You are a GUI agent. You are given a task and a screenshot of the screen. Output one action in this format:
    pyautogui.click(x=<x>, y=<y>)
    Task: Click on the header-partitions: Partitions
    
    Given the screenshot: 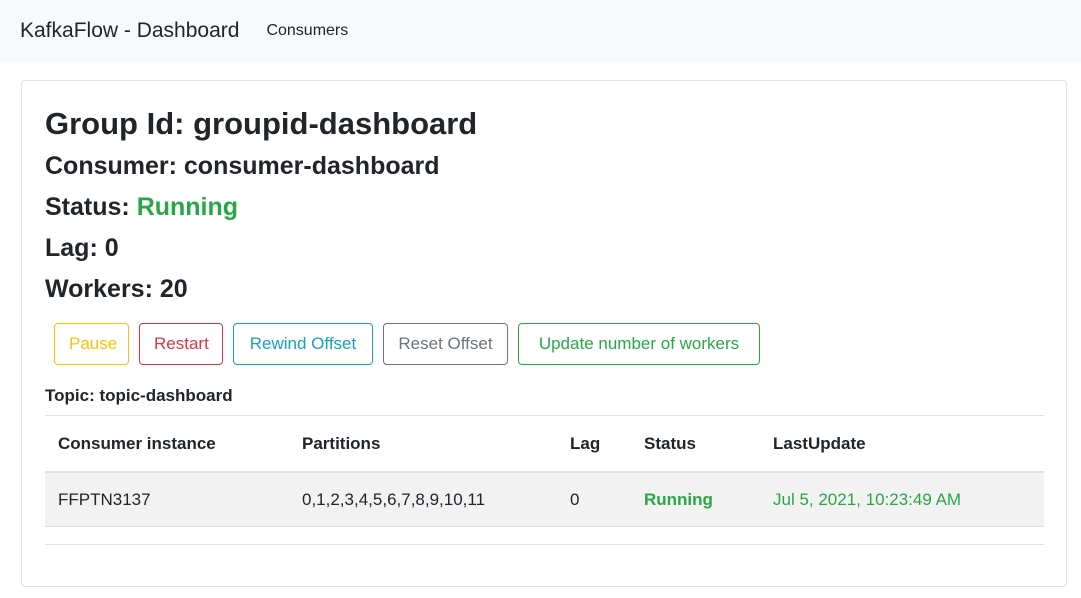 What is the action you would take?
    pyautogui.click(x=423, y=444)
    